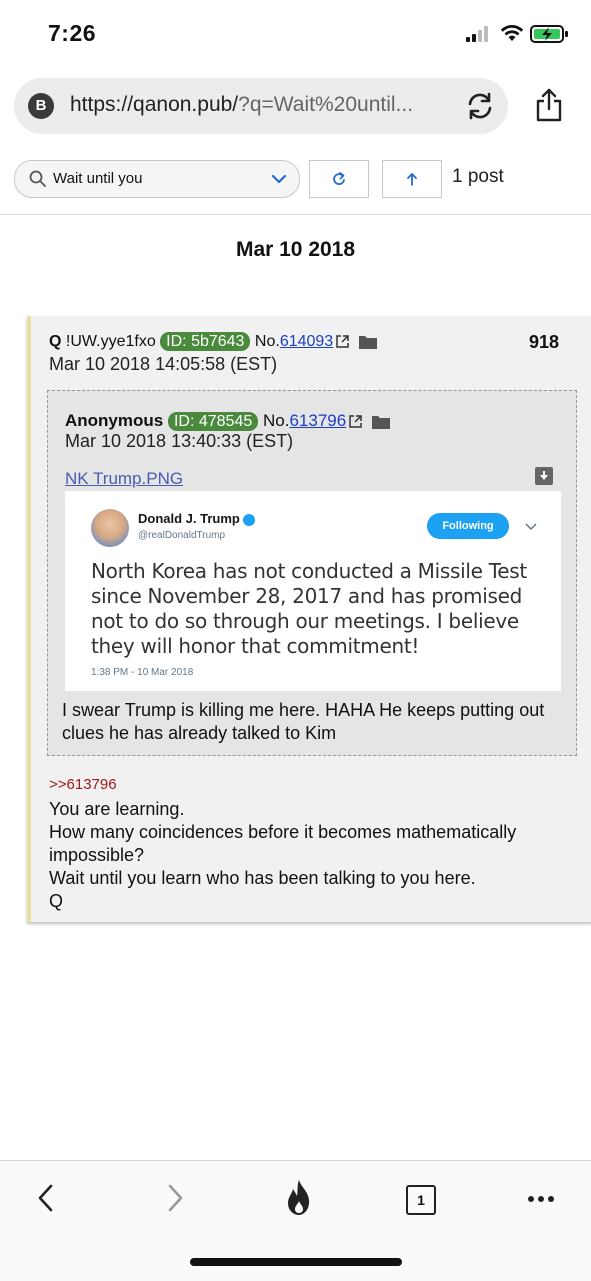 Image resolution: width=591 pixels, height=1281 pixels. Describe the element at coordinates (163, 364) in the screenshot. I see `post-timestamp: Mar 10 2018 14:05:58 (EST)` at that location.